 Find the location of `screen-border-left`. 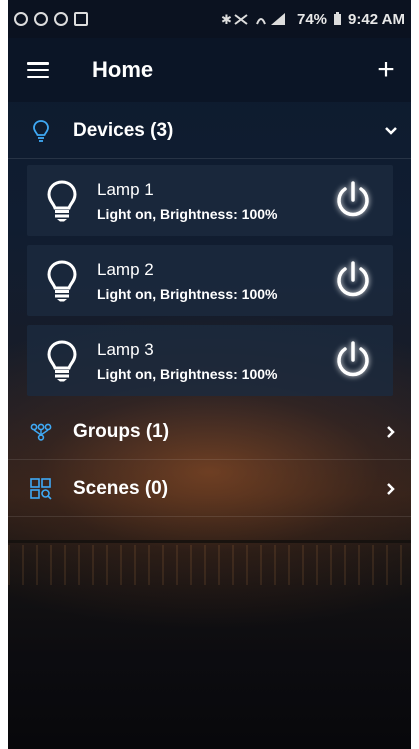

screen-border-left is located at coordinates (4, 374).